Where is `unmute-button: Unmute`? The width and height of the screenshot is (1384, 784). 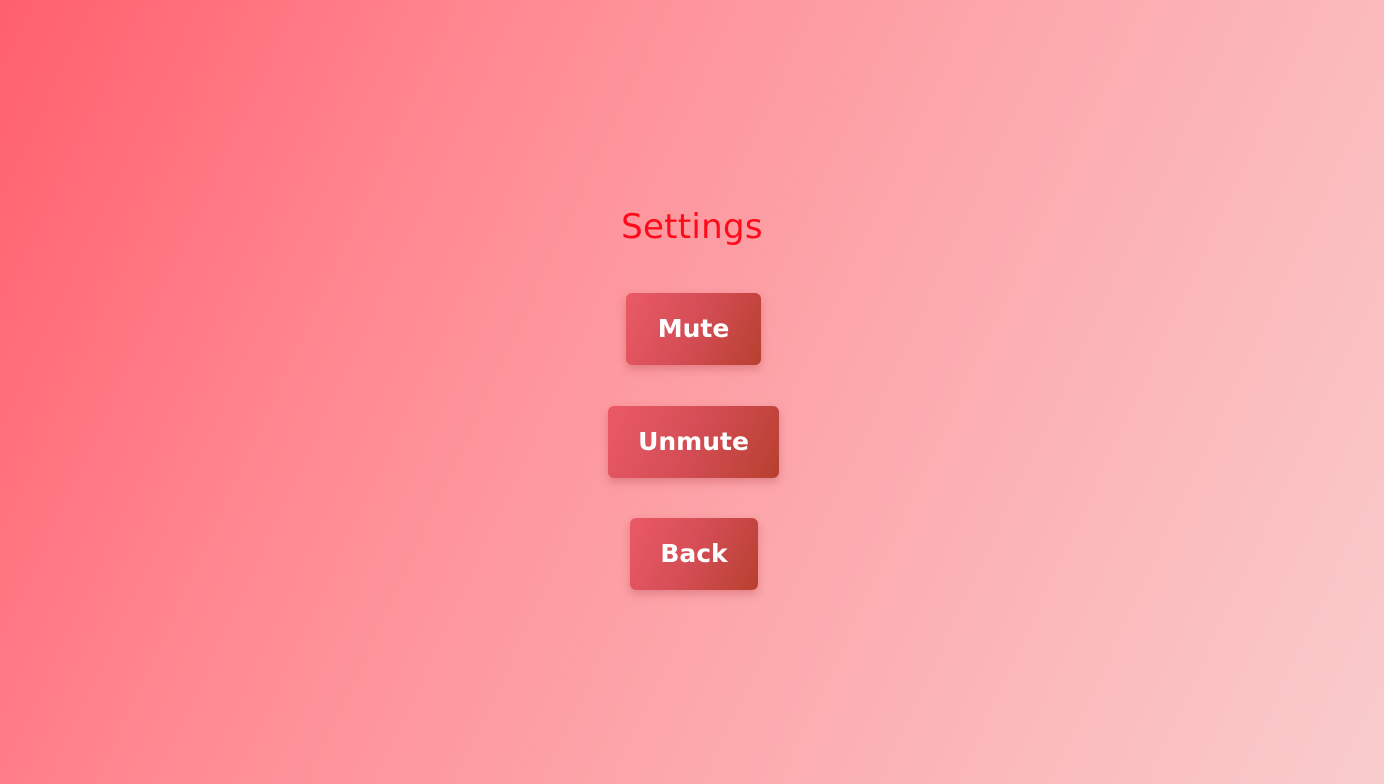 unmute-button: Unmute is located at coordinates (693, 442).